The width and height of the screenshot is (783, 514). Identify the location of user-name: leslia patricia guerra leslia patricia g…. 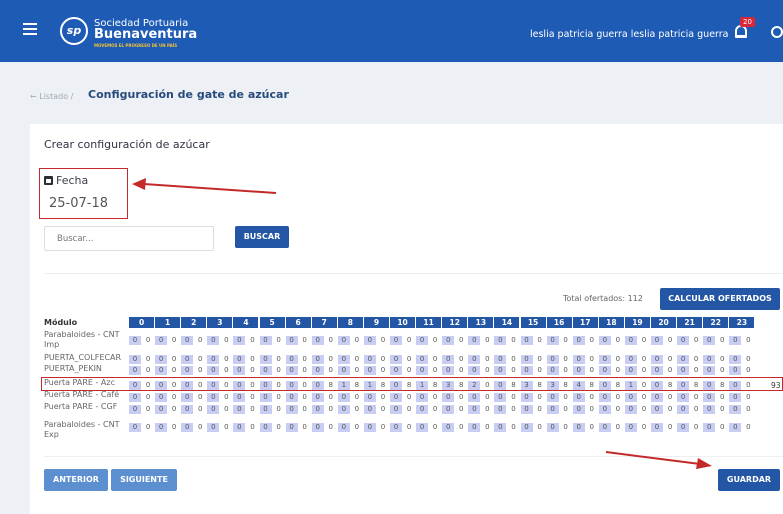
(629, 34).